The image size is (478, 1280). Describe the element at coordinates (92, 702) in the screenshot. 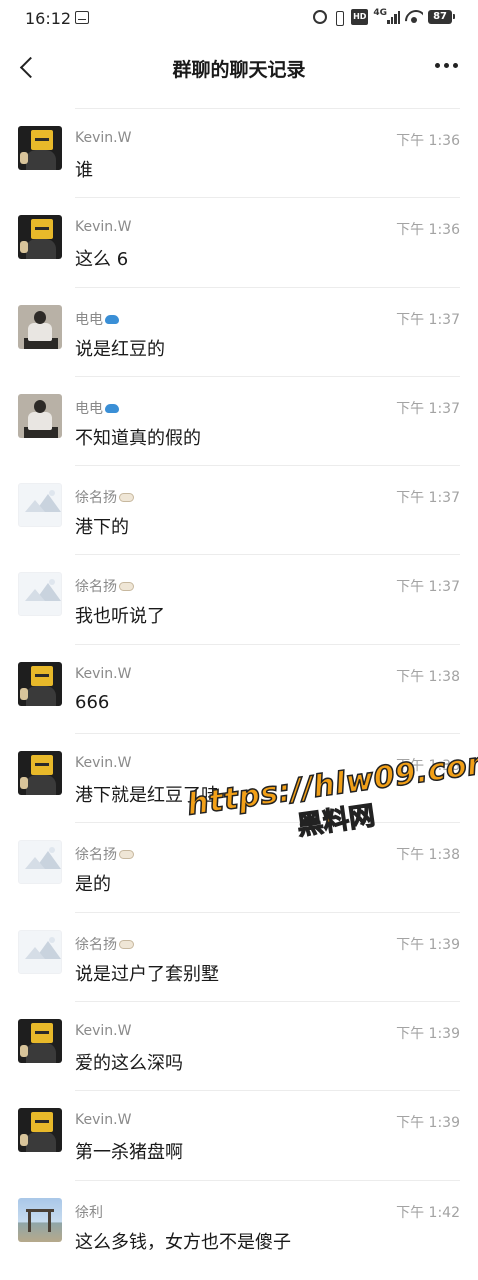

I see `message-text: 666` at that location.